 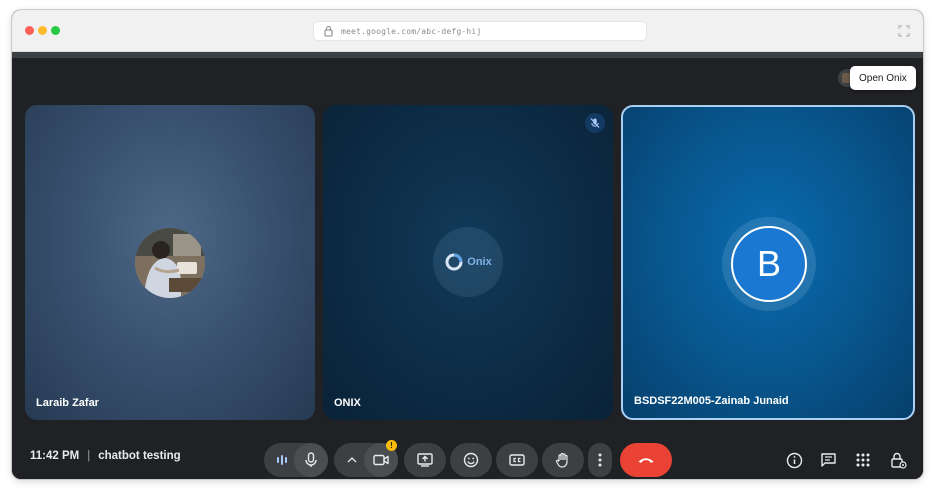 I want to click on reactions-button, so click(x=471, y=460).